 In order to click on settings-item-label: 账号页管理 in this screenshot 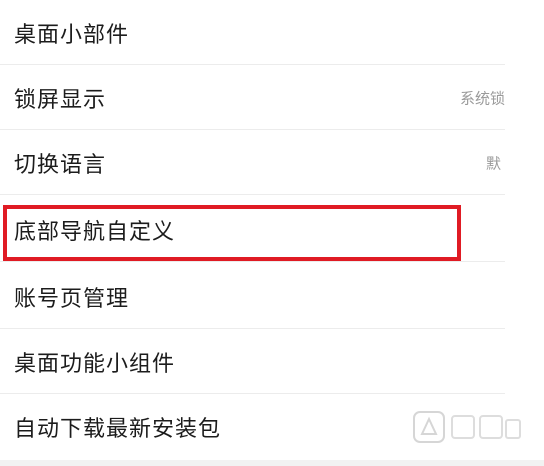, I will do `click(72, 299)`.